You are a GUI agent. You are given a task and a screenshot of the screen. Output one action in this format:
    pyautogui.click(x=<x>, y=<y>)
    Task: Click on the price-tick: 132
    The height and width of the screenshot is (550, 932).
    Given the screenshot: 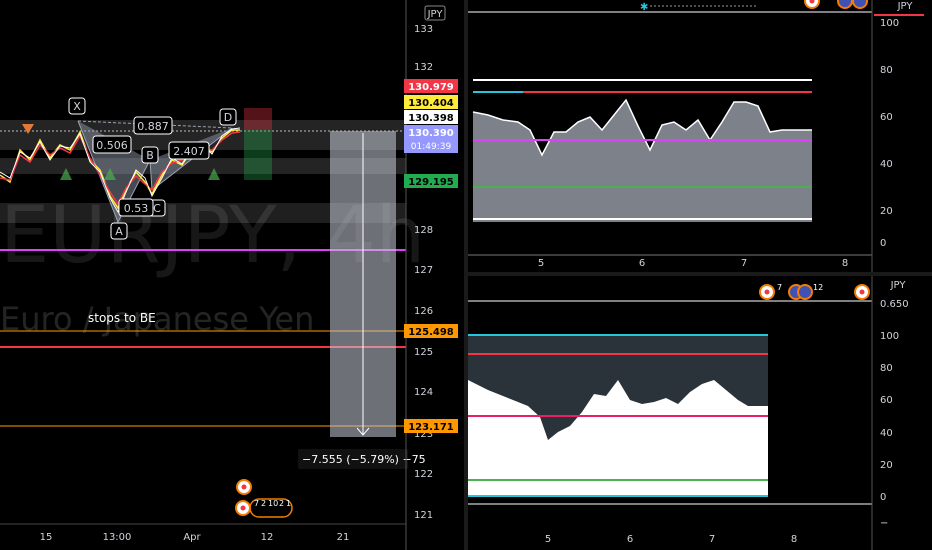 What is the action you would take?
    pyautogui.click(x=423, y=67)
    